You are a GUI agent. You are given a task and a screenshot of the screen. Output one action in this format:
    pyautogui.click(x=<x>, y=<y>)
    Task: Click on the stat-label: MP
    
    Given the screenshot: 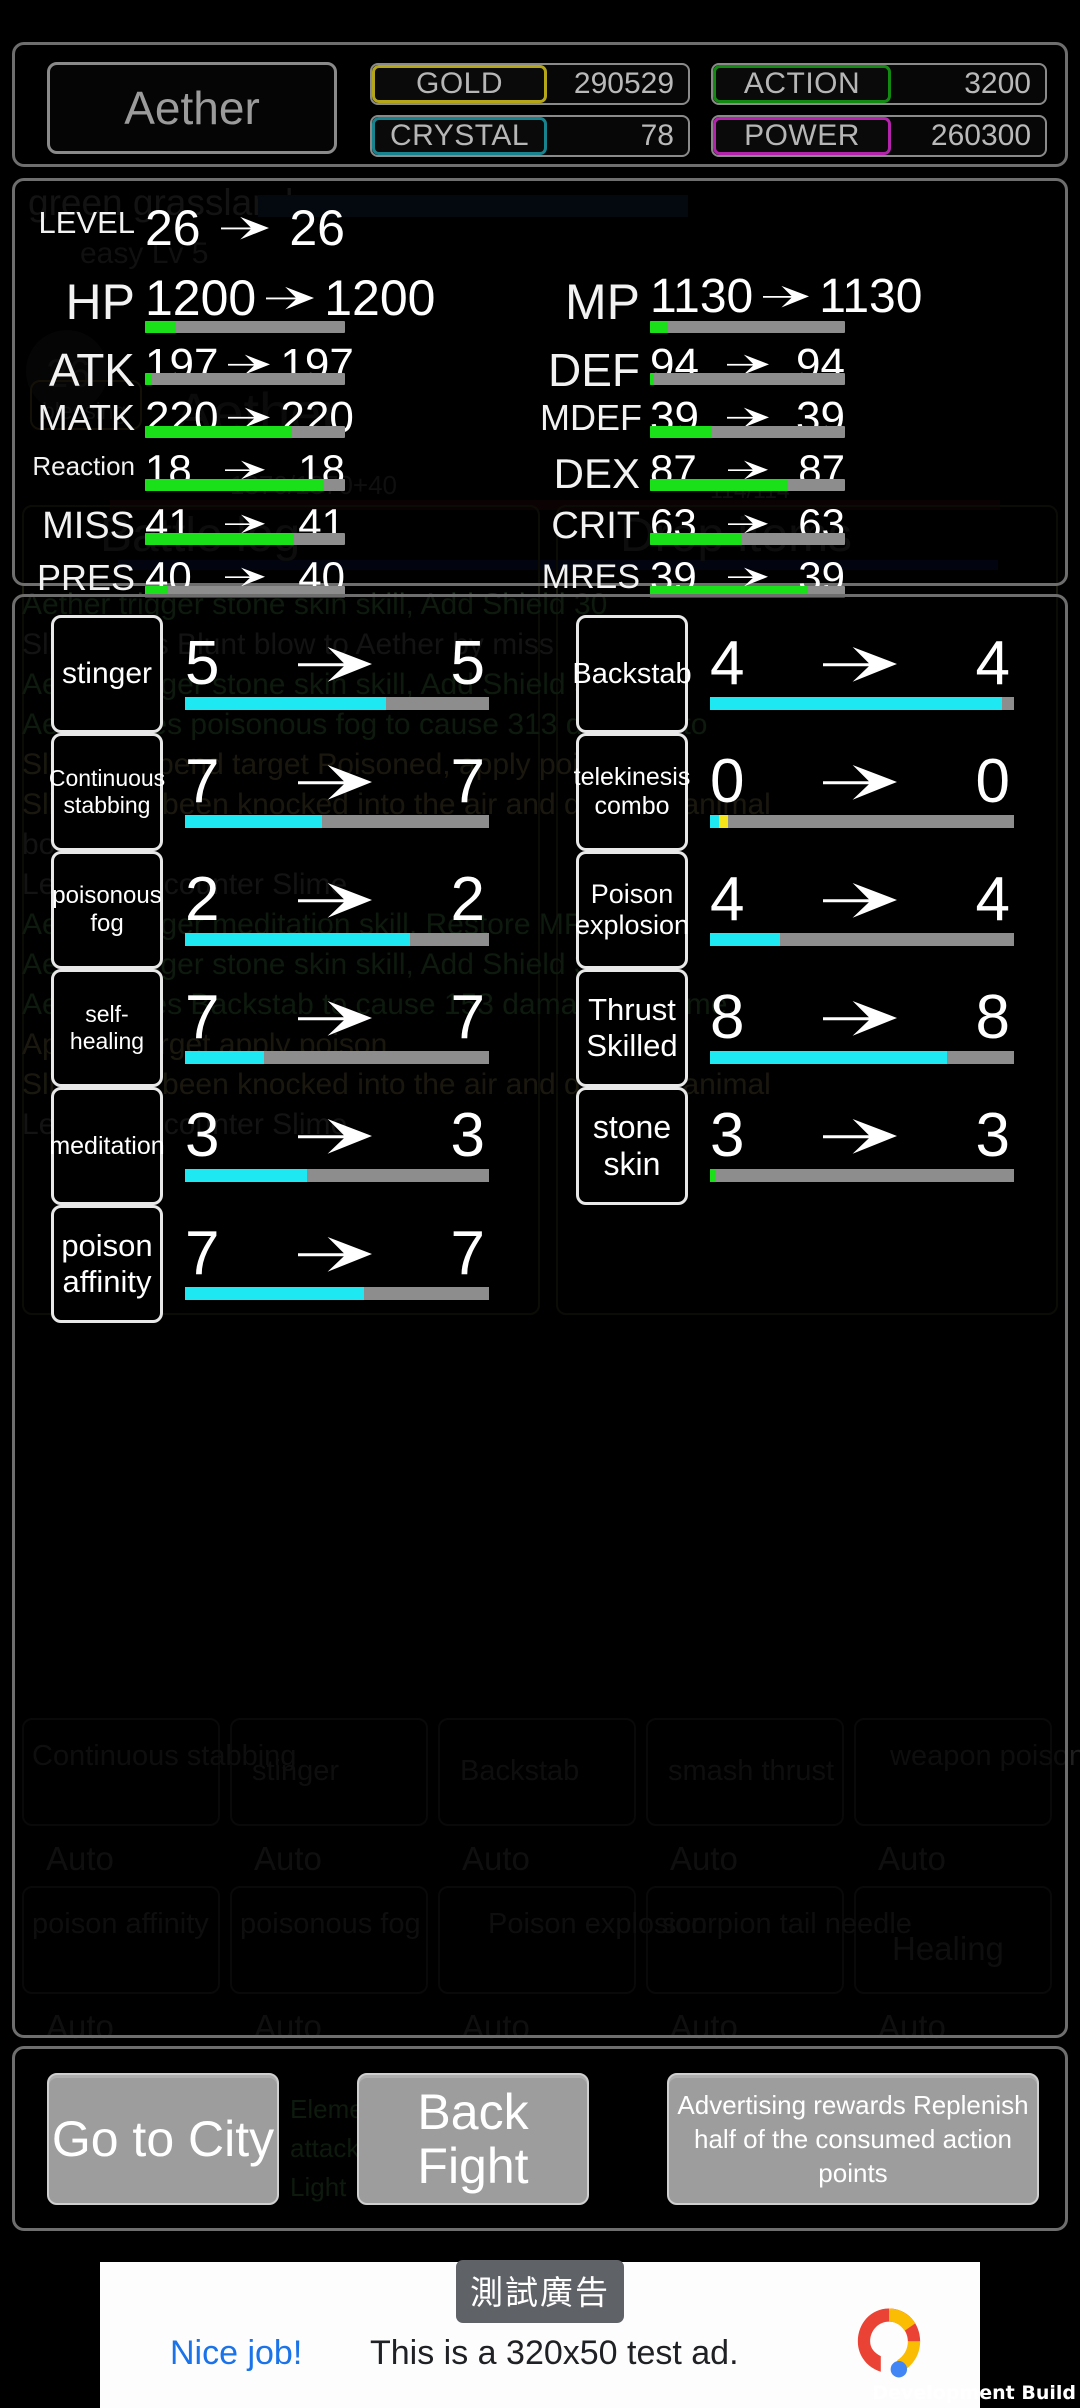 What is the action you would take?
    pyautogui.click(x=602, y=302)
    